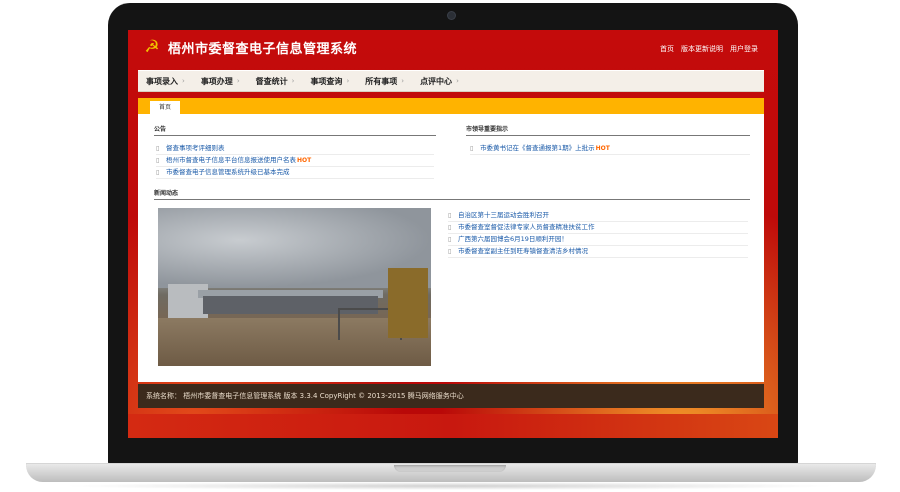 The width and height of the screenshot is (900, 492). What do you see at coordinates (598, 216) in the screenshot?
I see `list-item: ▯ 自治区第十三届运动会胜利召开` at bounding box center [598, 216].